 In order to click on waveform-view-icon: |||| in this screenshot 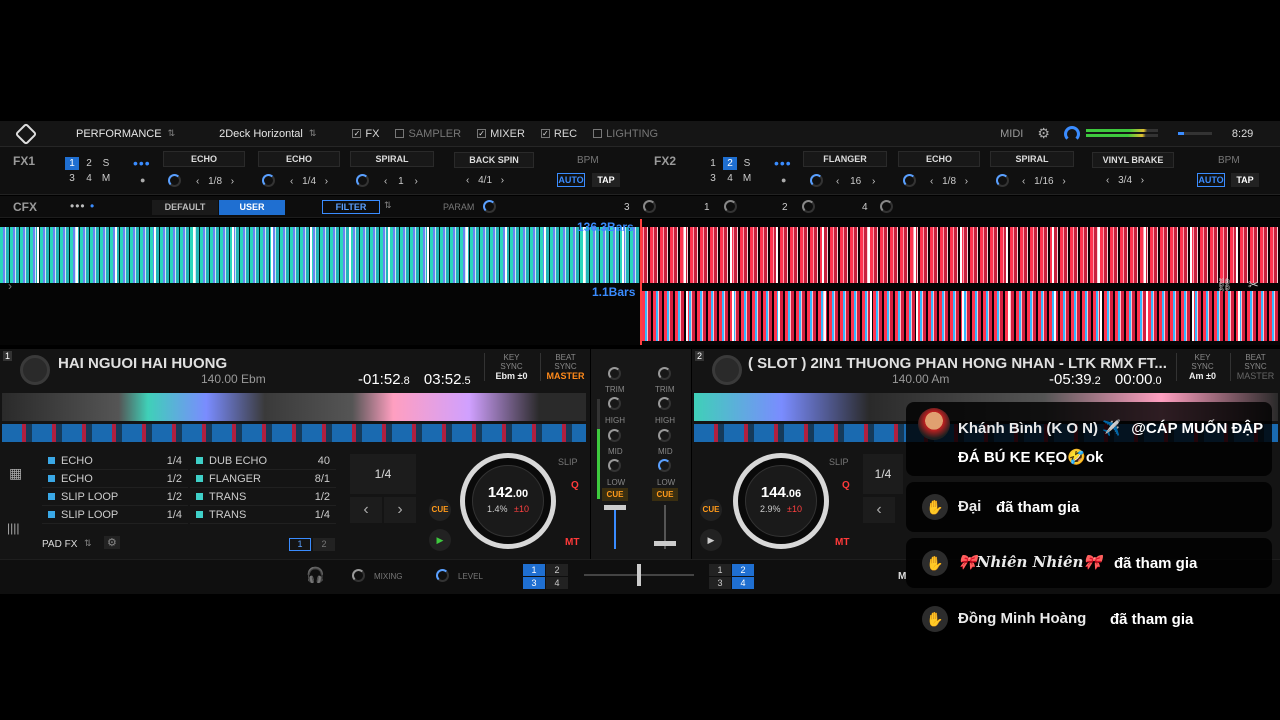, I will do `click(13, 528)`.